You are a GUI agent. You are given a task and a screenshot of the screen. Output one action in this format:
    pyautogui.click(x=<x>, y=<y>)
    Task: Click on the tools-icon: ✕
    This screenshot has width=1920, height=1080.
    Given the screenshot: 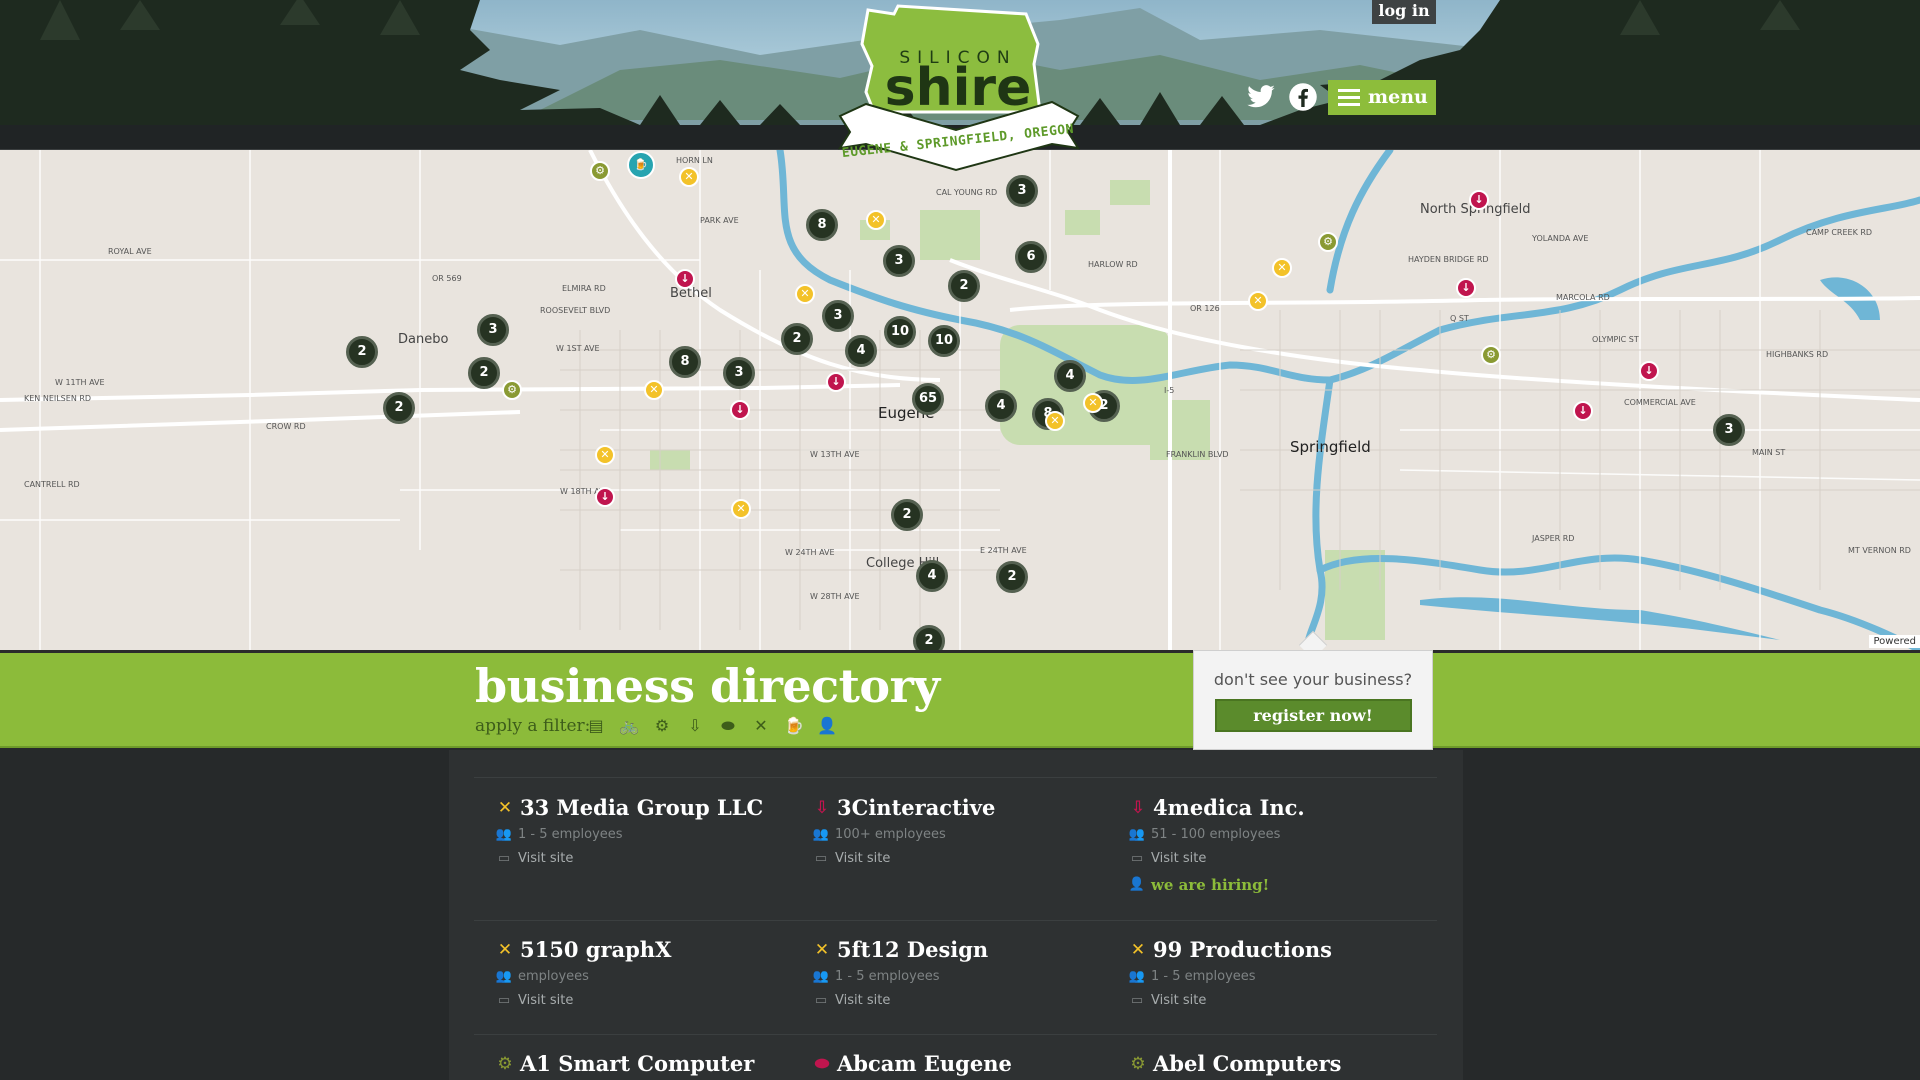 What is the action you would take?
    pyautogui.click(x=761, y=726)
    